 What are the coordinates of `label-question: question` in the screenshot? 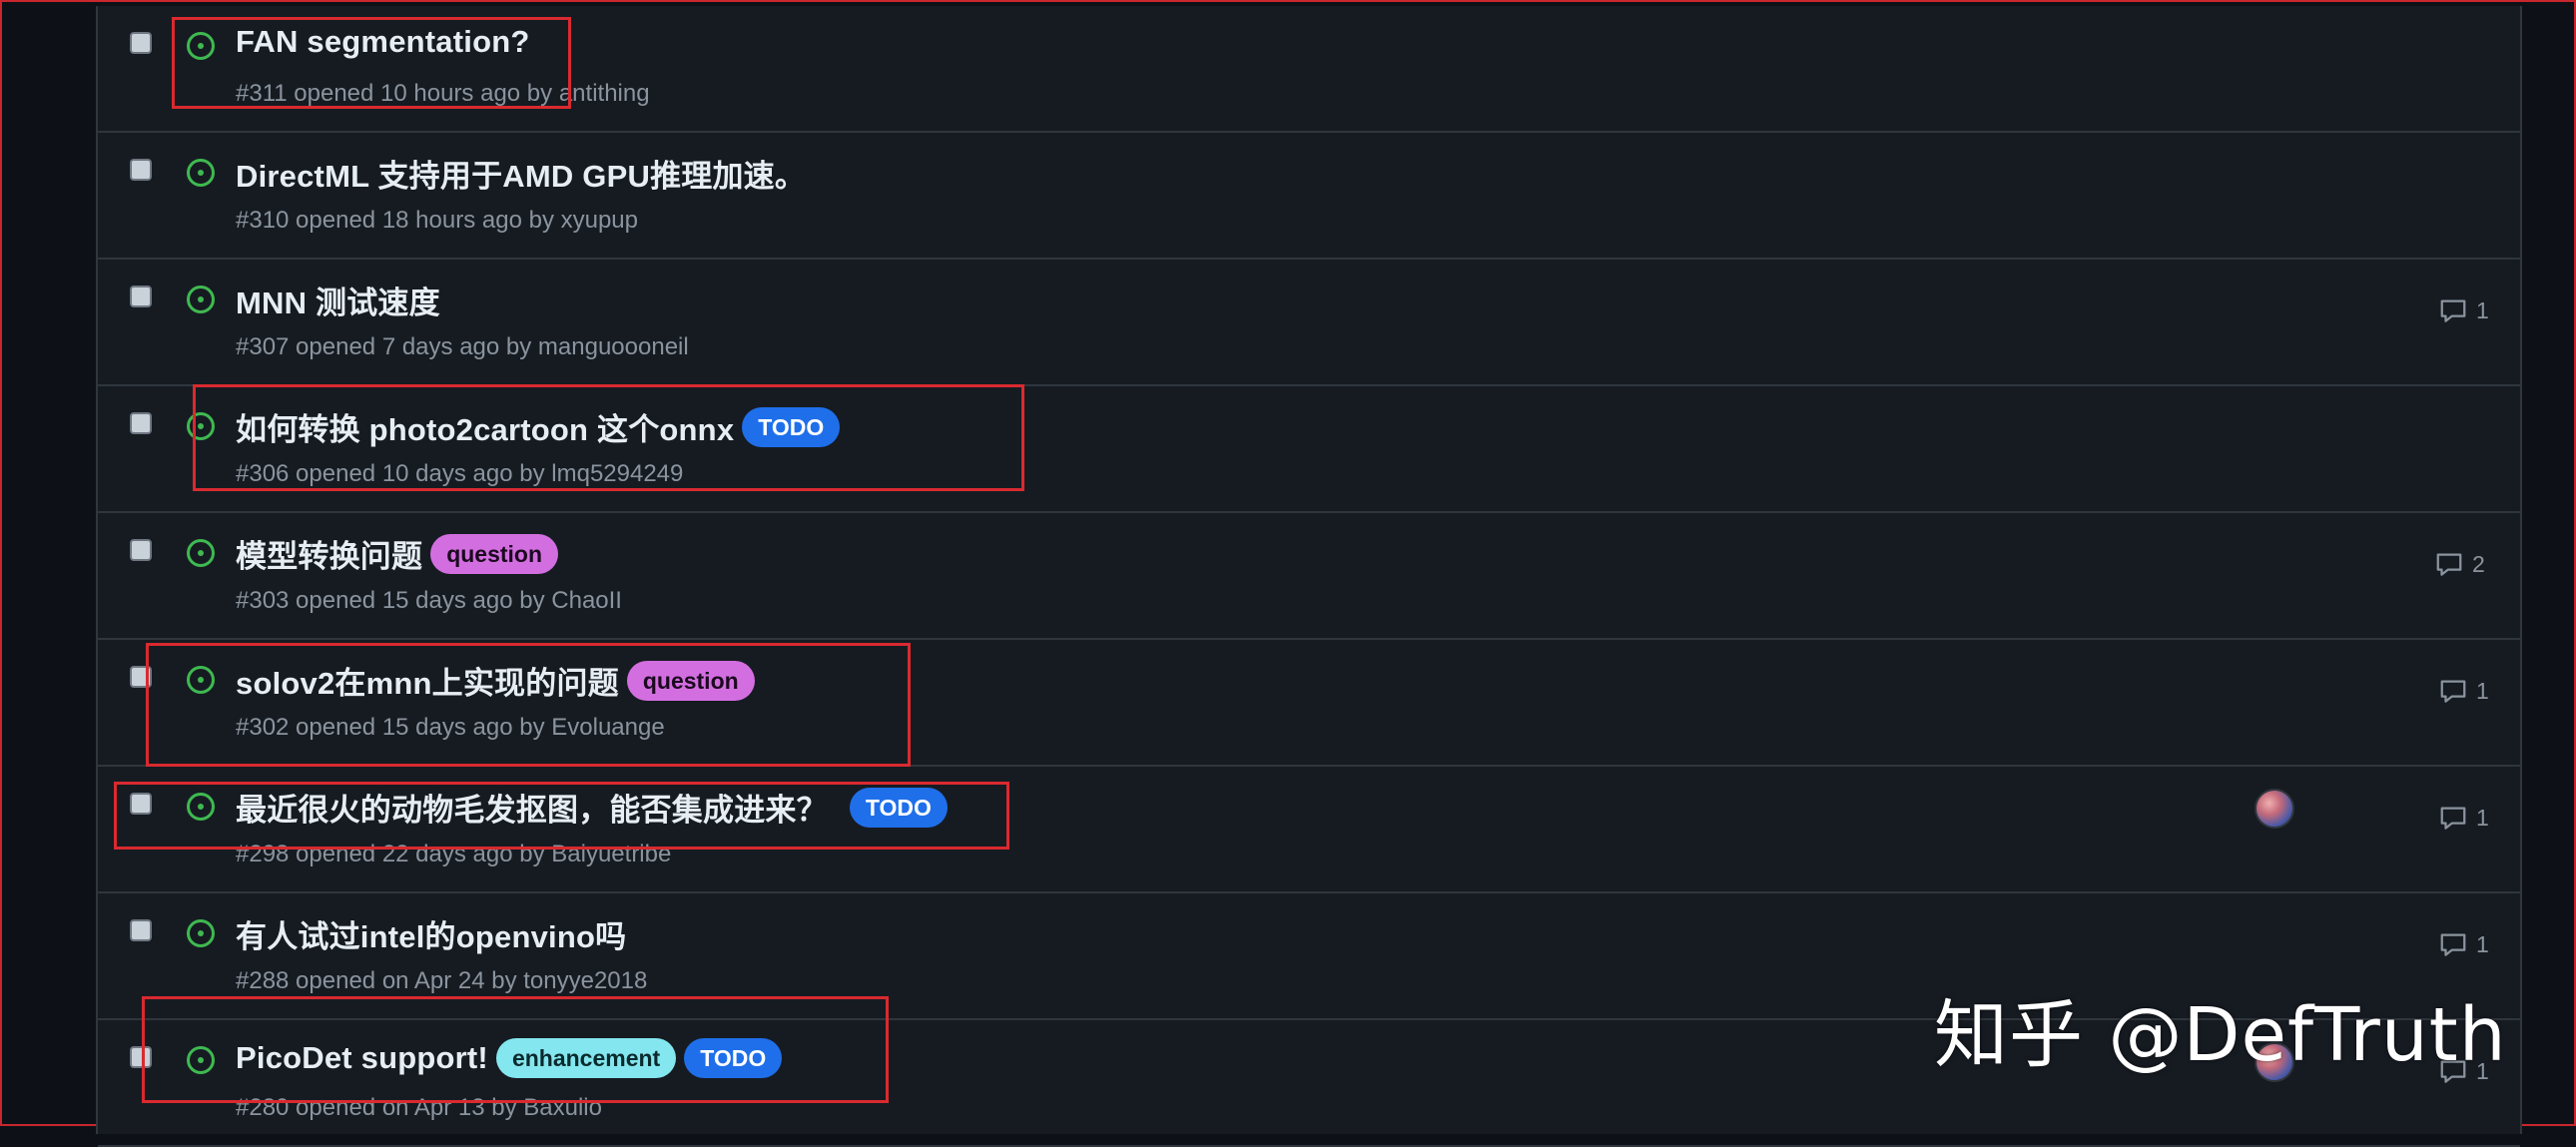 It's located at (494, 553).